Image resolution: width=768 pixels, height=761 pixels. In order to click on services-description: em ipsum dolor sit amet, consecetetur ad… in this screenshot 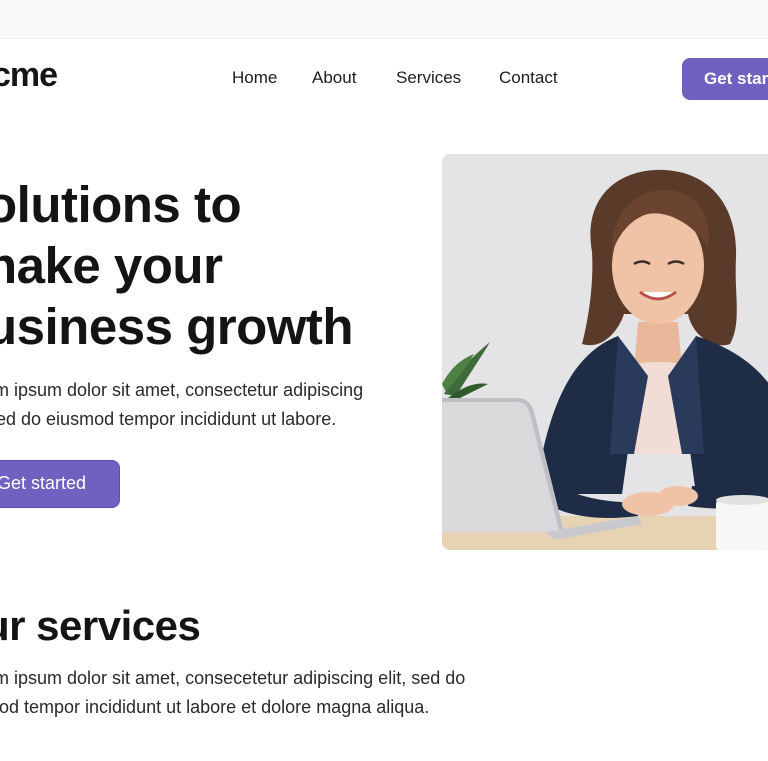, I will do `click(272, 693)`.